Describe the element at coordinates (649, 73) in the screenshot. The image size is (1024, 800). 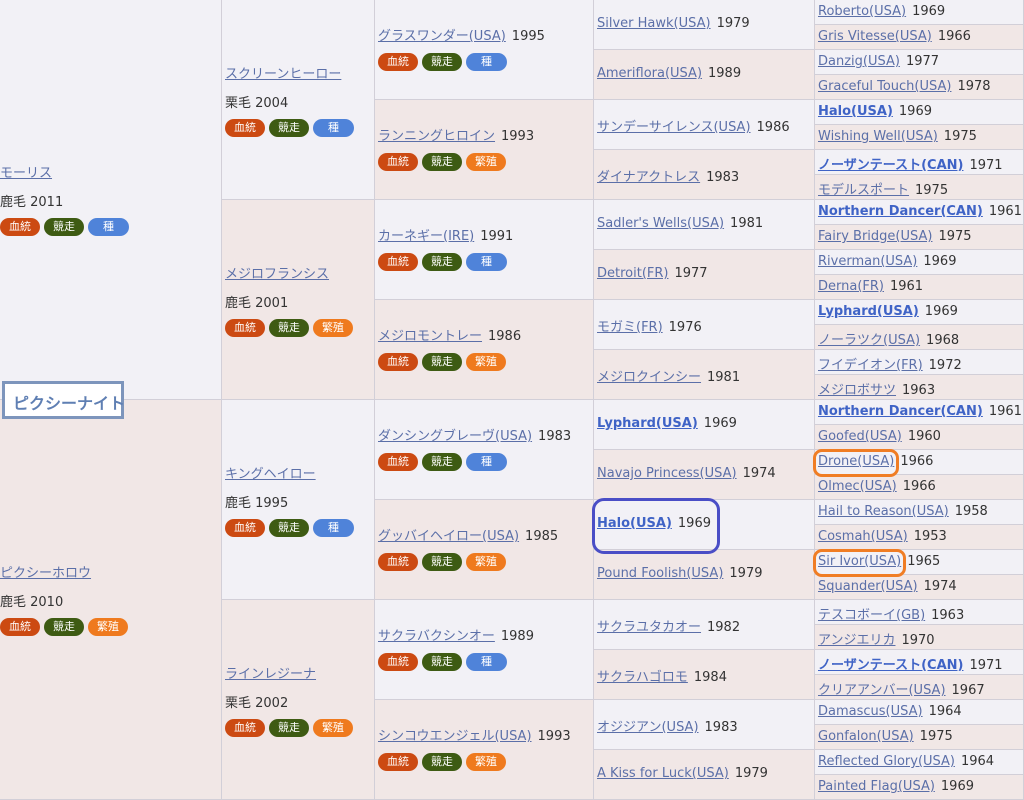
I see `horse-name-link: Ameriflora(USA)` at that location.